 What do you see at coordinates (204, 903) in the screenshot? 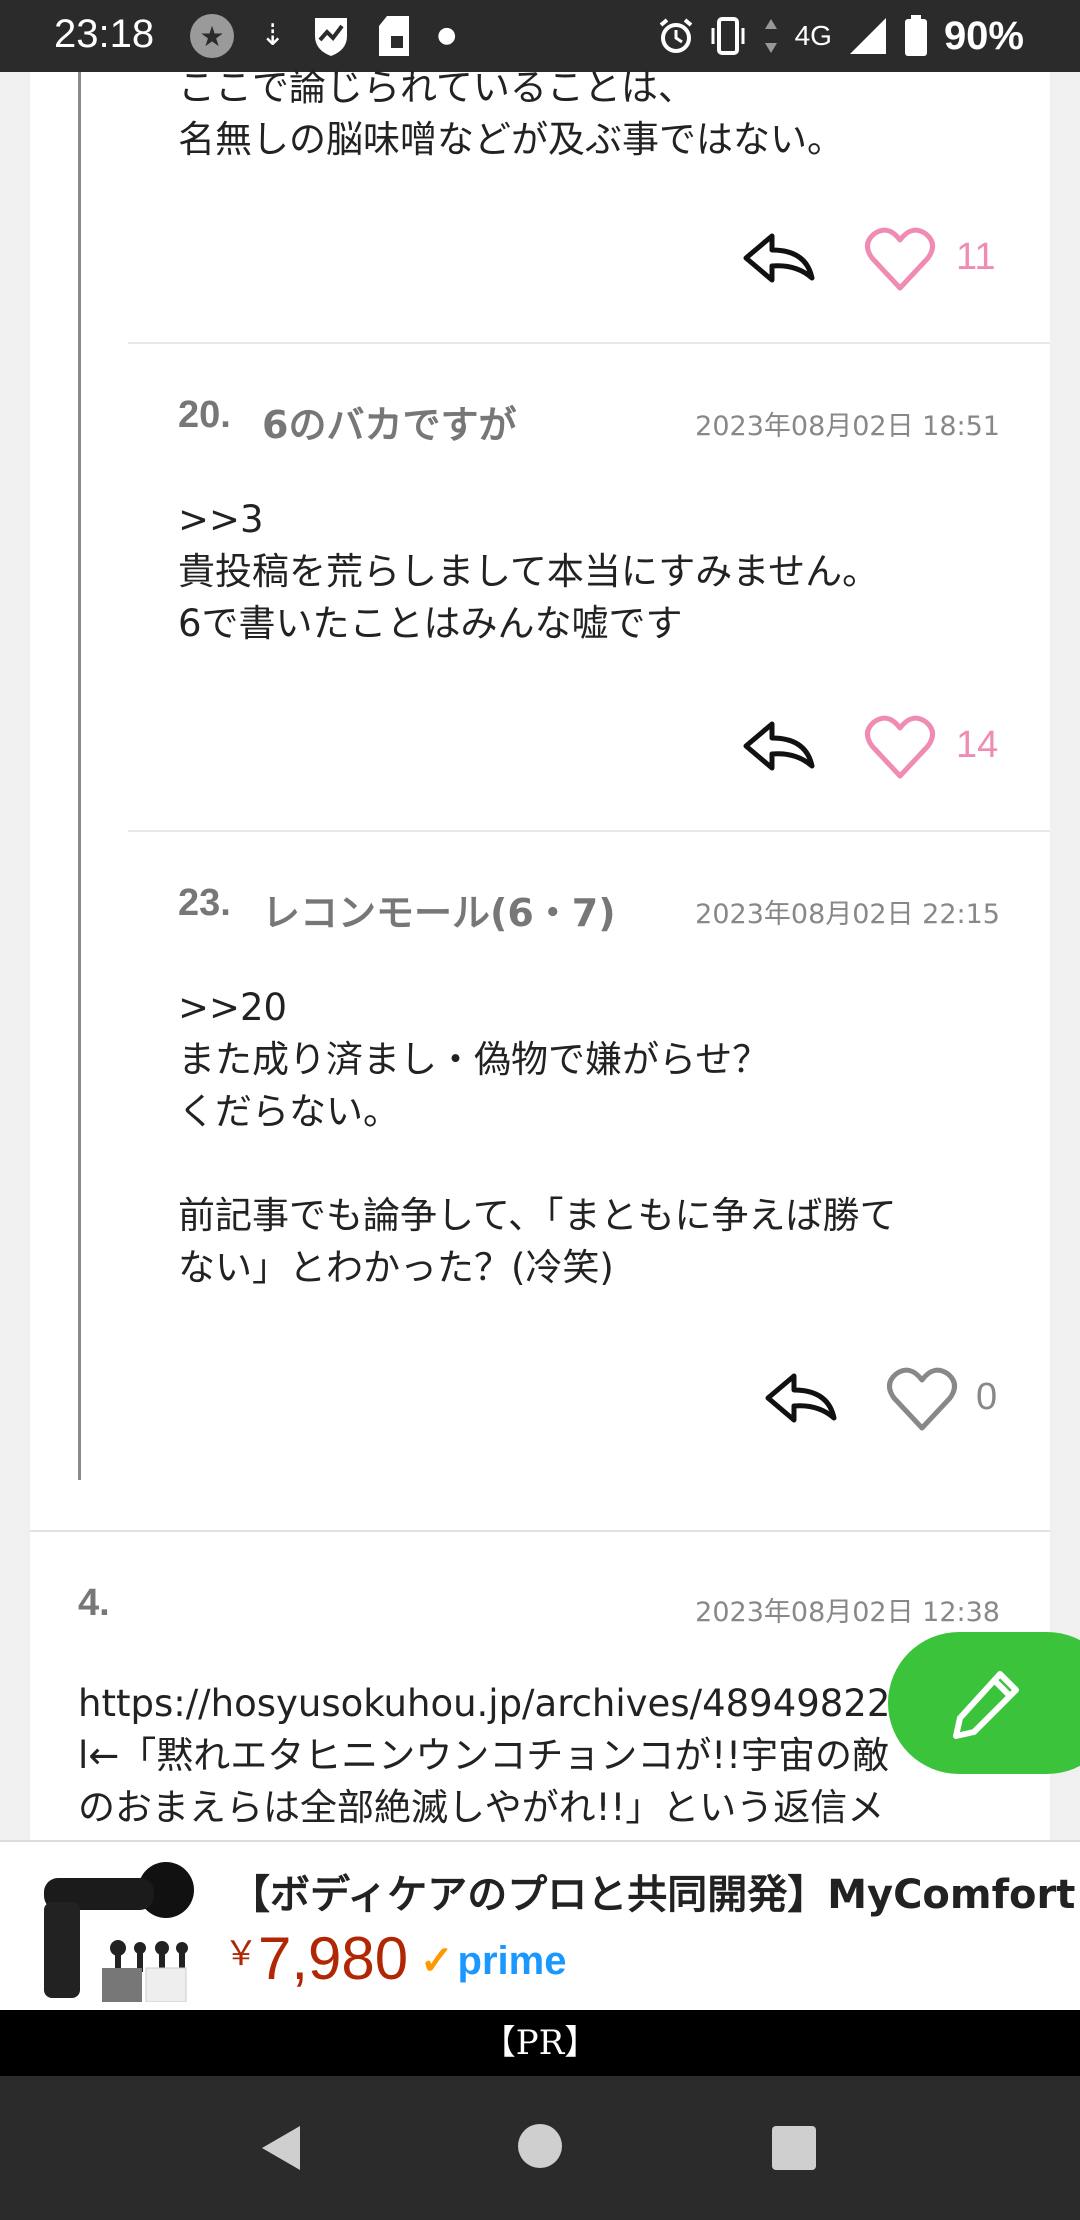
I see `comment-number: 23.` at bounding box center [204, 903].